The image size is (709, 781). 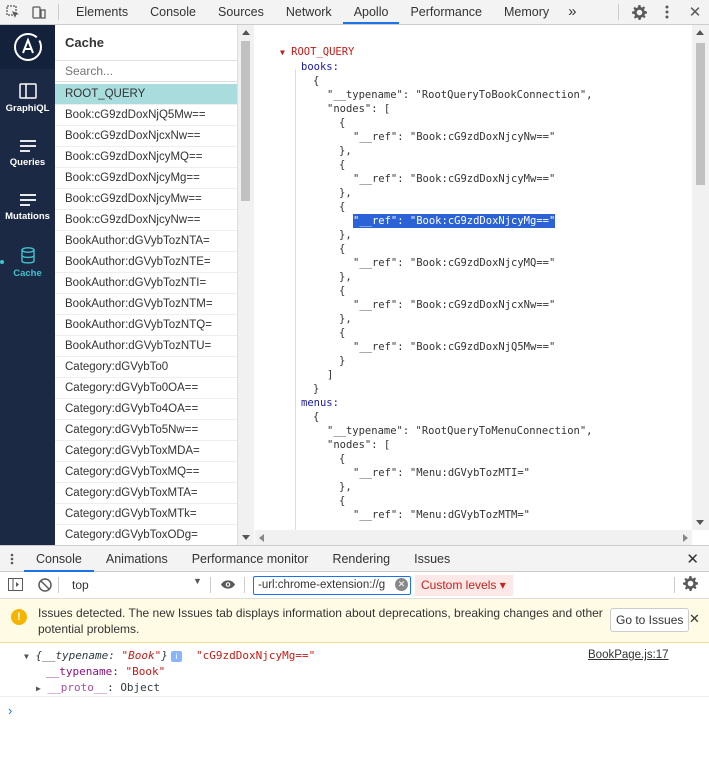 I want to click on tab-performance: Performance, so click(x=446, y=12).